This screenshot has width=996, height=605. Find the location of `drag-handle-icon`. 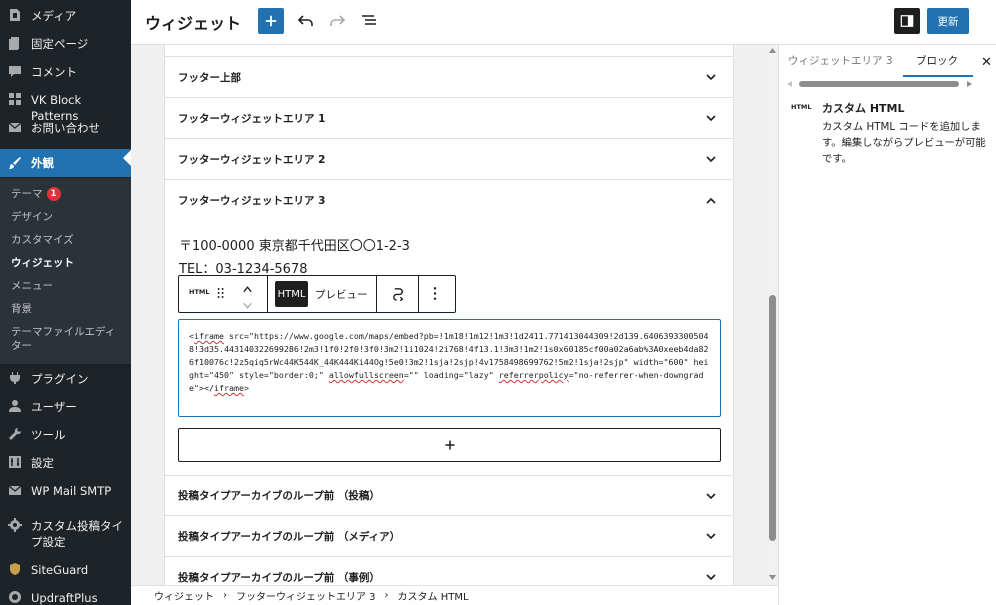

drag-handle-icon is located at coordinates (221, 294).